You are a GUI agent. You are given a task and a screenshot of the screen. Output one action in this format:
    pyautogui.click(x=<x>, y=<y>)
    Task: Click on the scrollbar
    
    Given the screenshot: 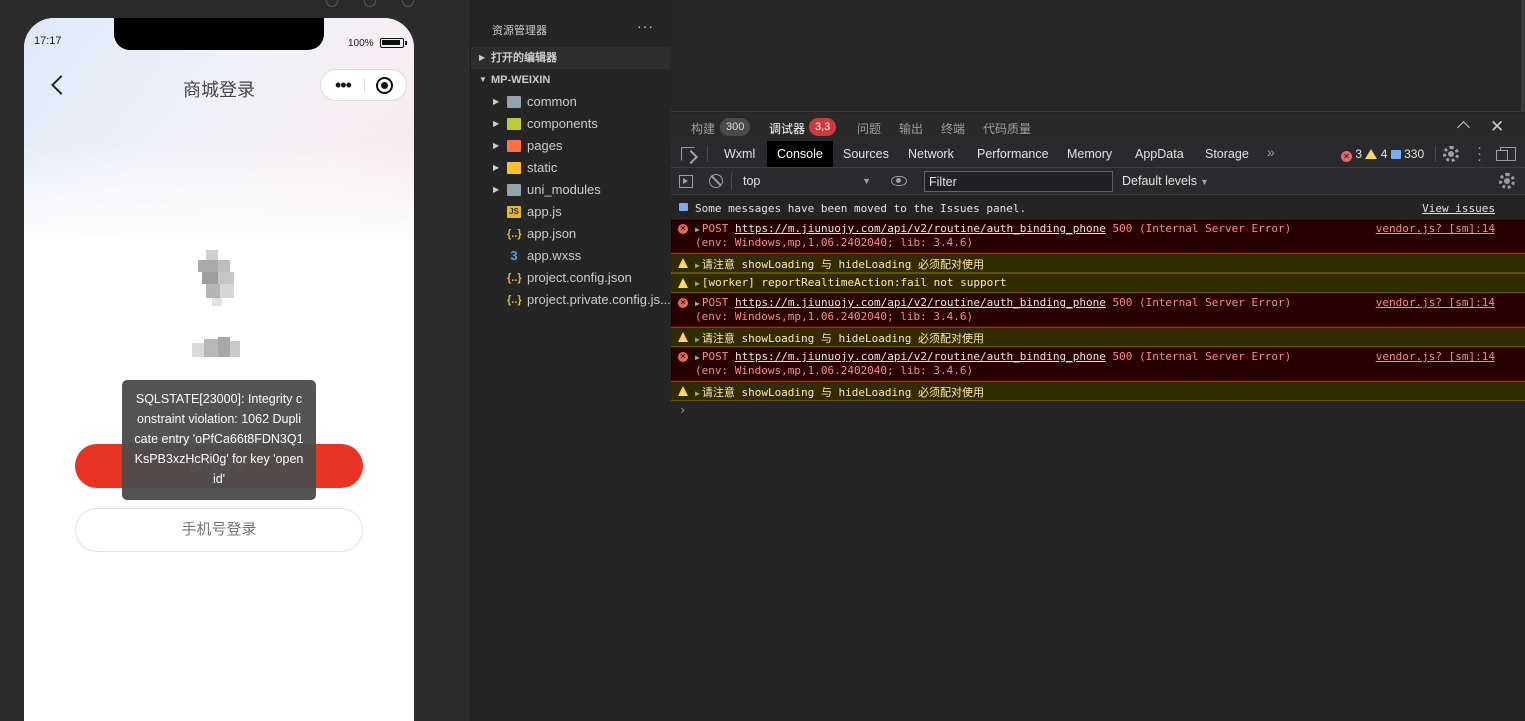 What is the action you would take?
    pyautogui.click(x=1523, y=56)
    